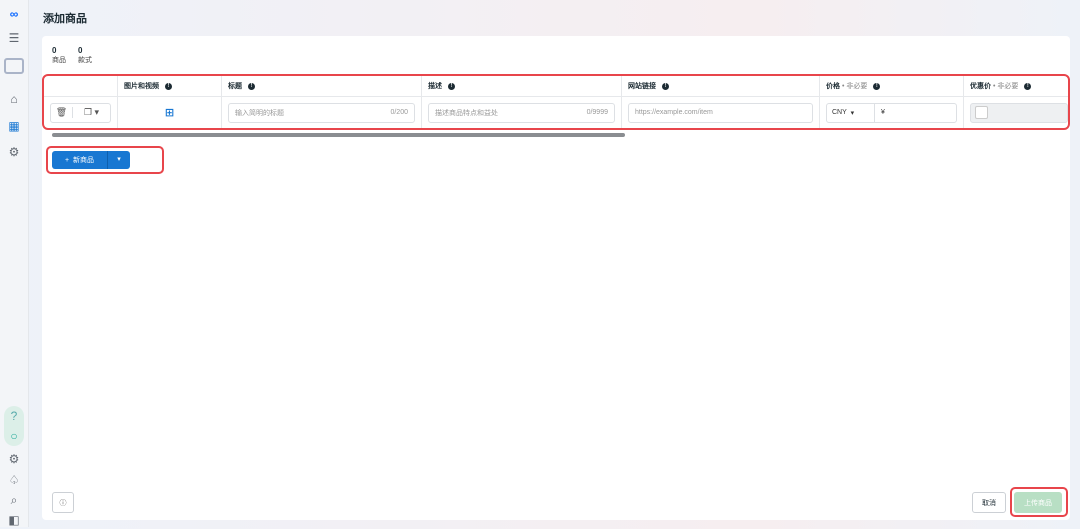  What do you see at coordinates (85, 55) in the screenshot?
I see `stat-variants: 0 款式` at bounding box center [85, 55].